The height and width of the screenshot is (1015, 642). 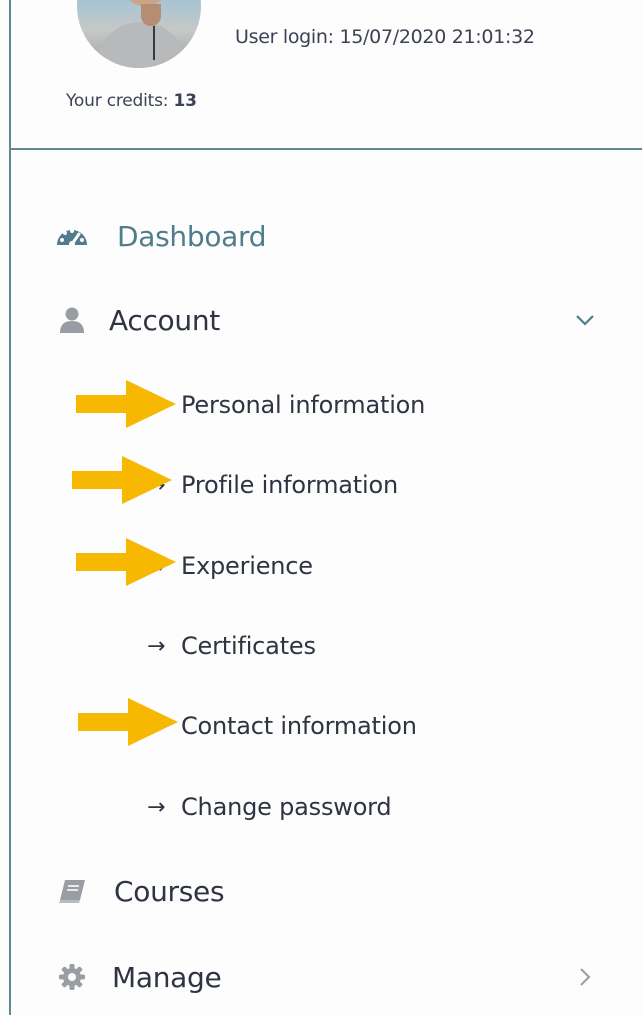 I want to click on user-login-timestamp: User login: 15/07/2020 21:01:32, so click(x=385, y=37).